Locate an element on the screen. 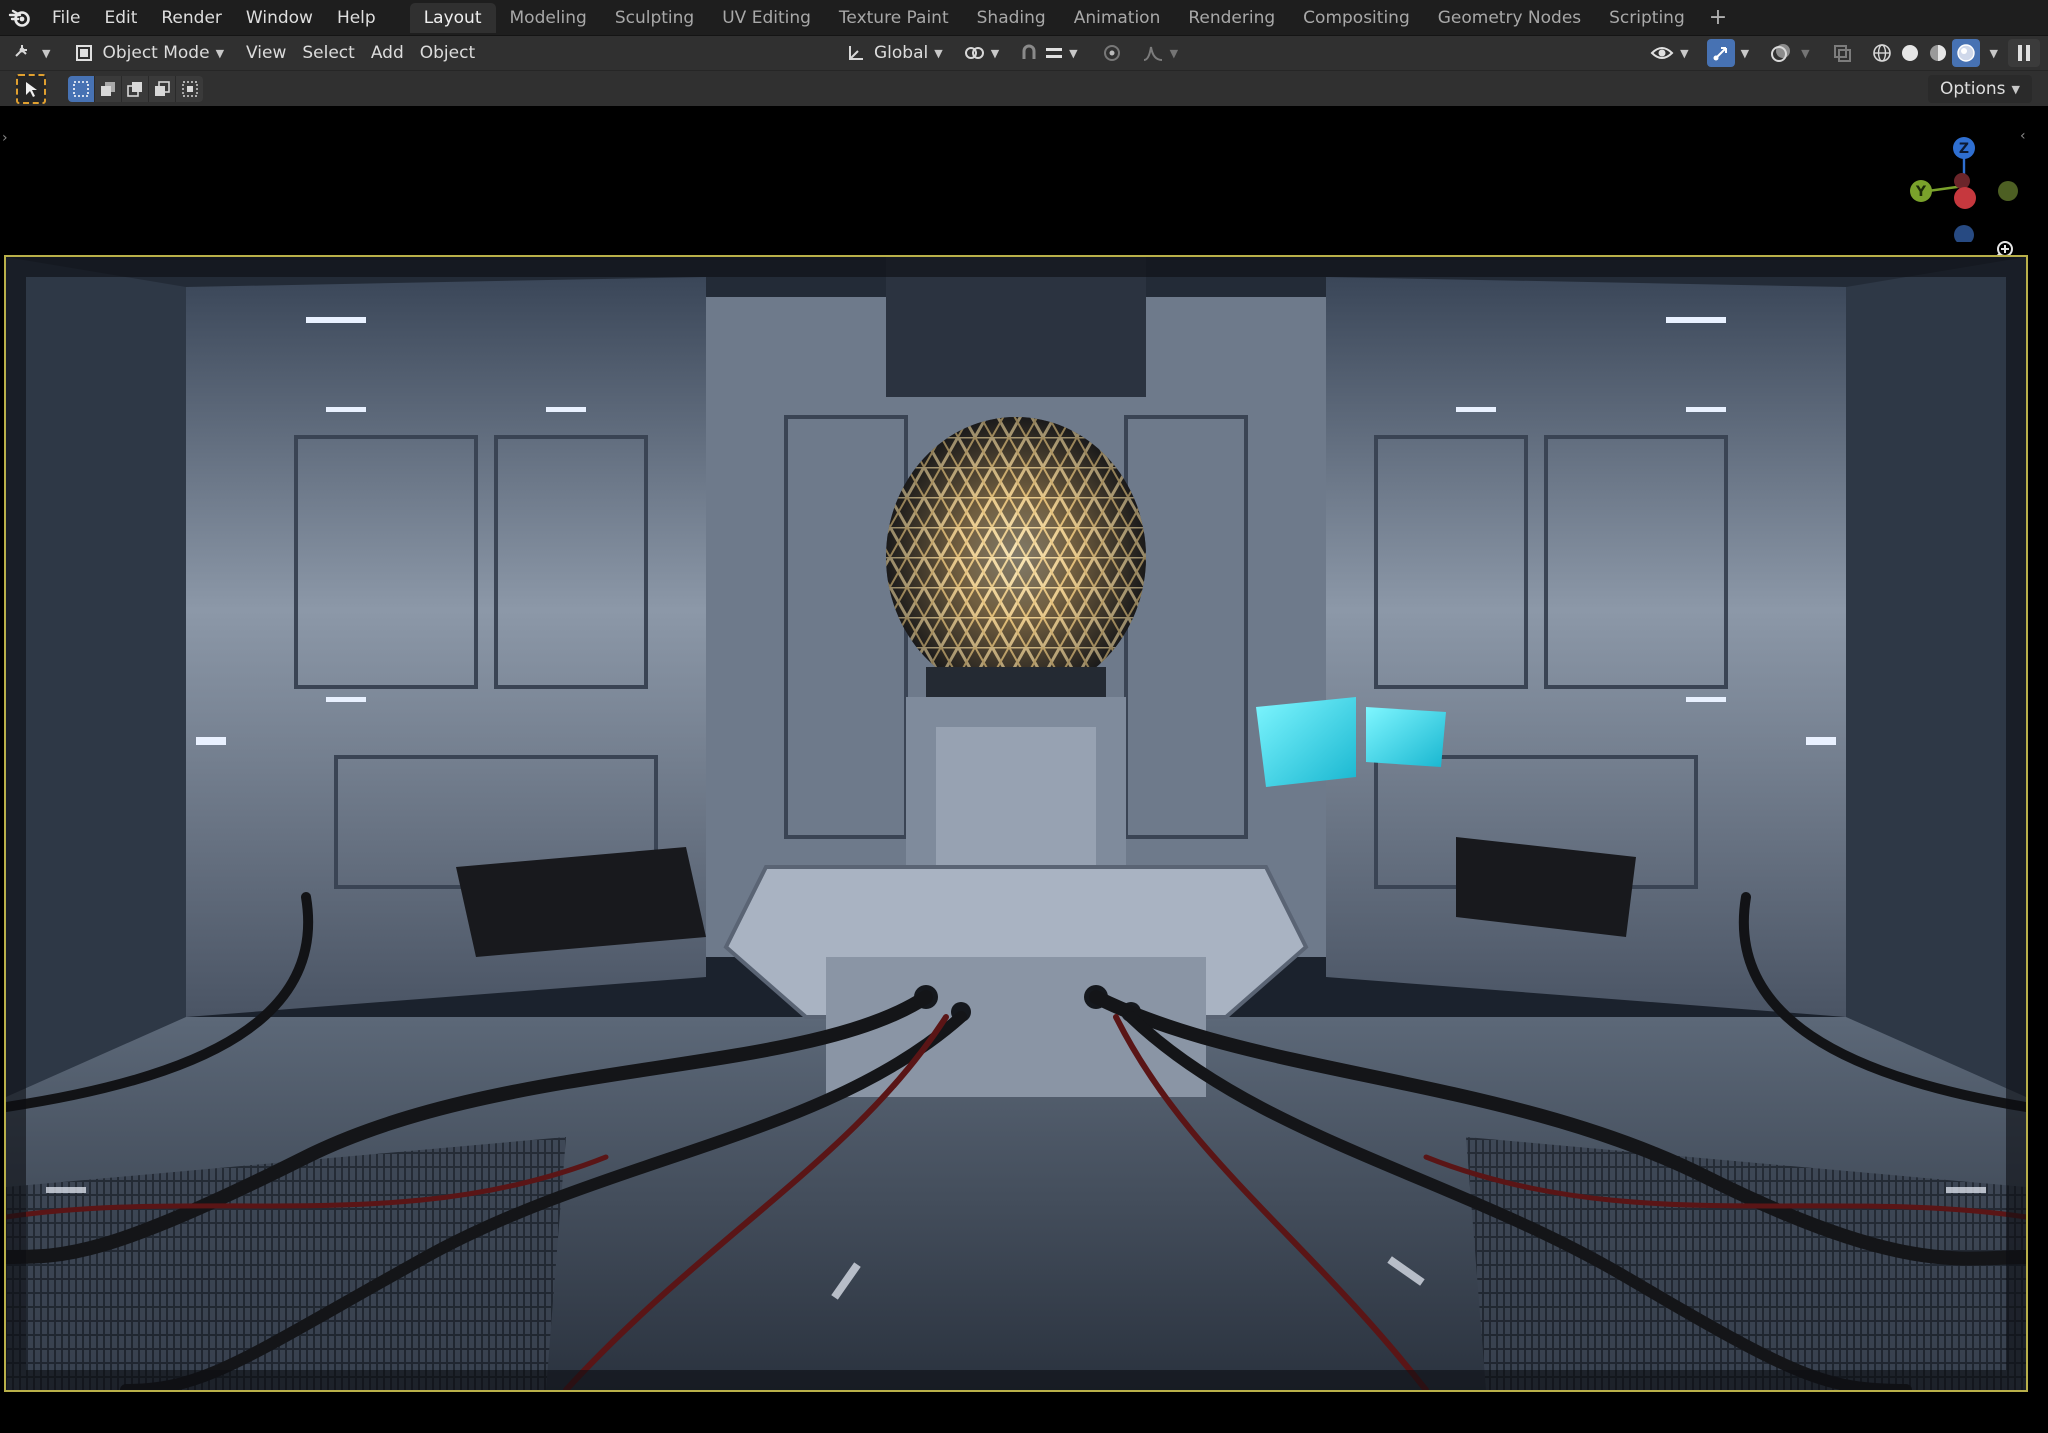 This screenshot has width=2048, height=1433. menu-help: Help is located at coordinates (356, 18).